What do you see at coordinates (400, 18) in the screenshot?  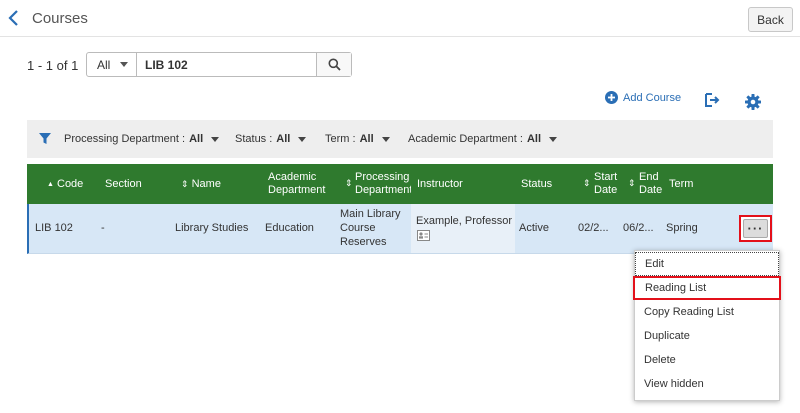 I see `page-header: Courses Back` at bounding box center [400, 18].